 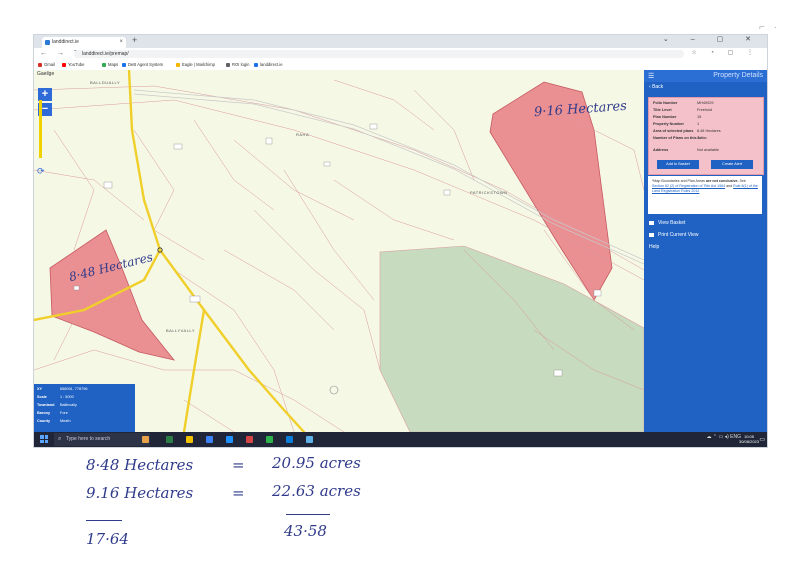 I want to click on bookmark-agent-system: DeB Agent System, so click(x=142, y=65).